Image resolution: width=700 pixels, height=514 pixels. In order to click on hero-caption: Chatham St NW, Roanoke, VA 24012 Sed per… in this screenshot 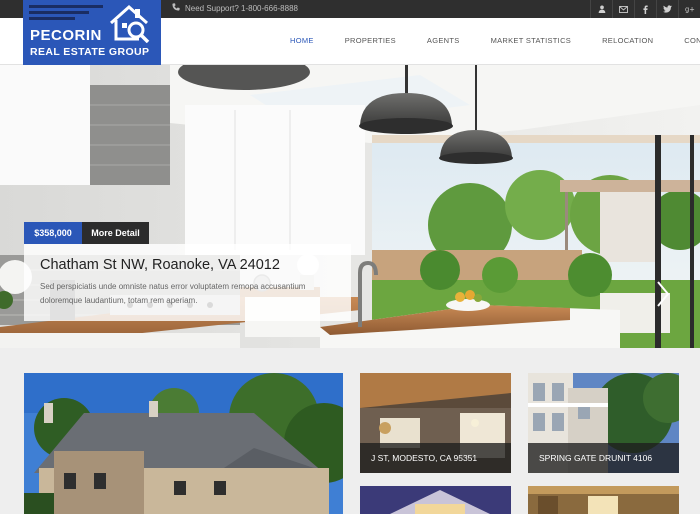, I will do `click(187, 282)`.